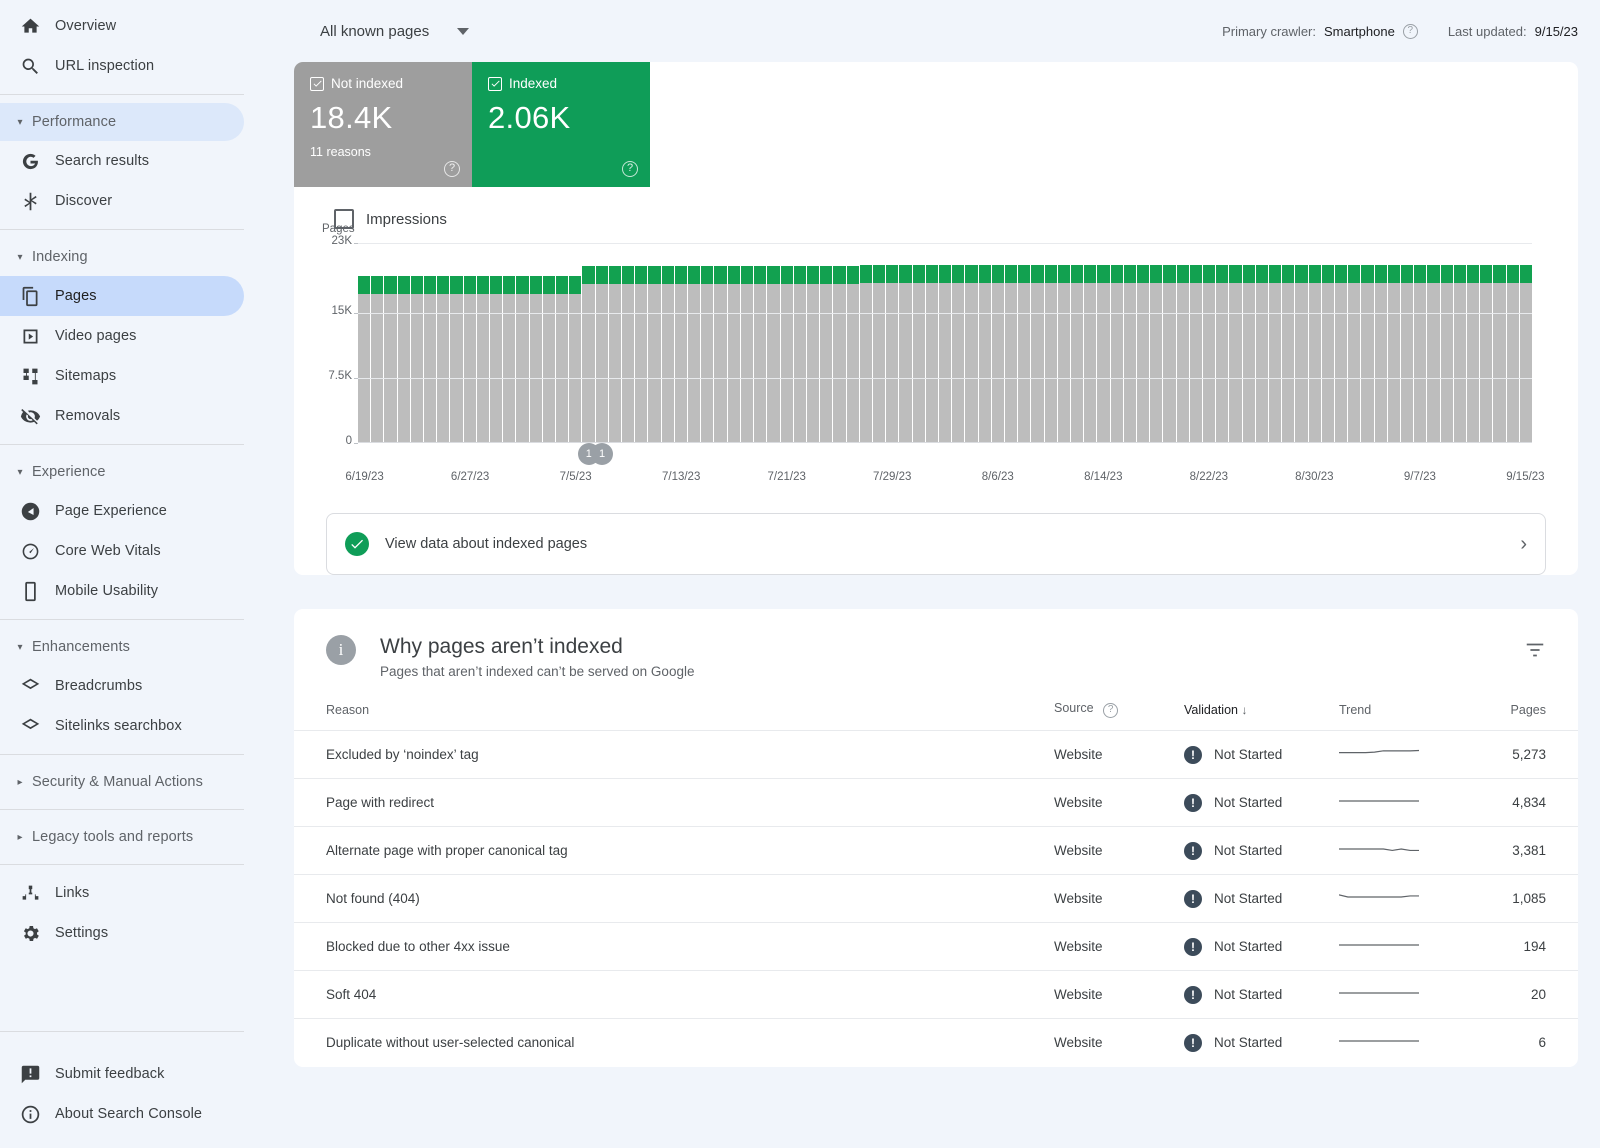 The height and width of the screenshot is (1148, 1600). I want to click on sidebar-item-search-results: Search results, so click(122, 161).